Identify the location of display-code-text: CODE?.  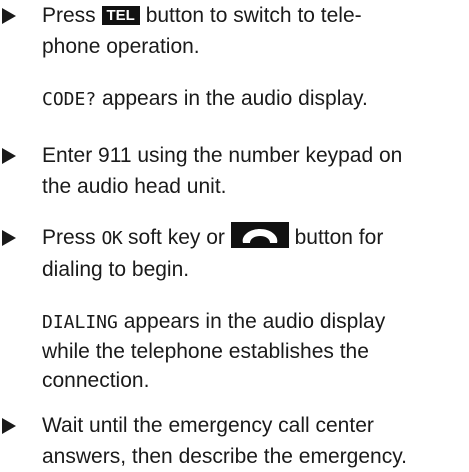
(69, 99).